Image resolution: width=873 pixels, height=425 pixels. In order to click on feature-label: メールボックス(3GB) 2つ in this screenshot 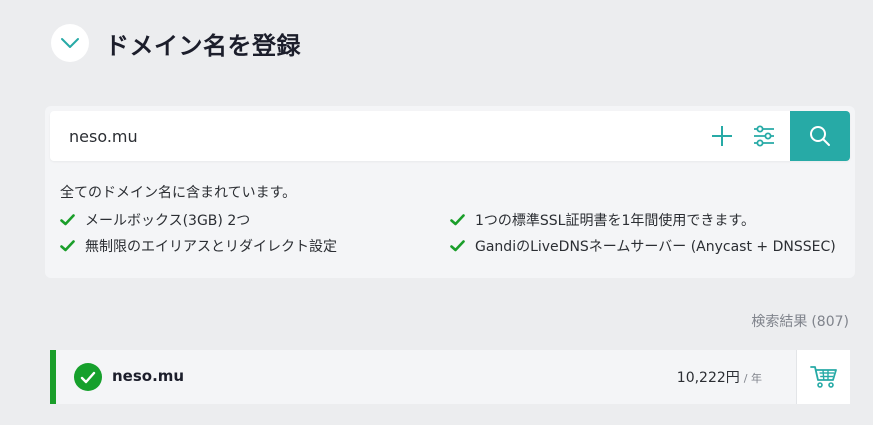, I will do `click(168, 221)`.